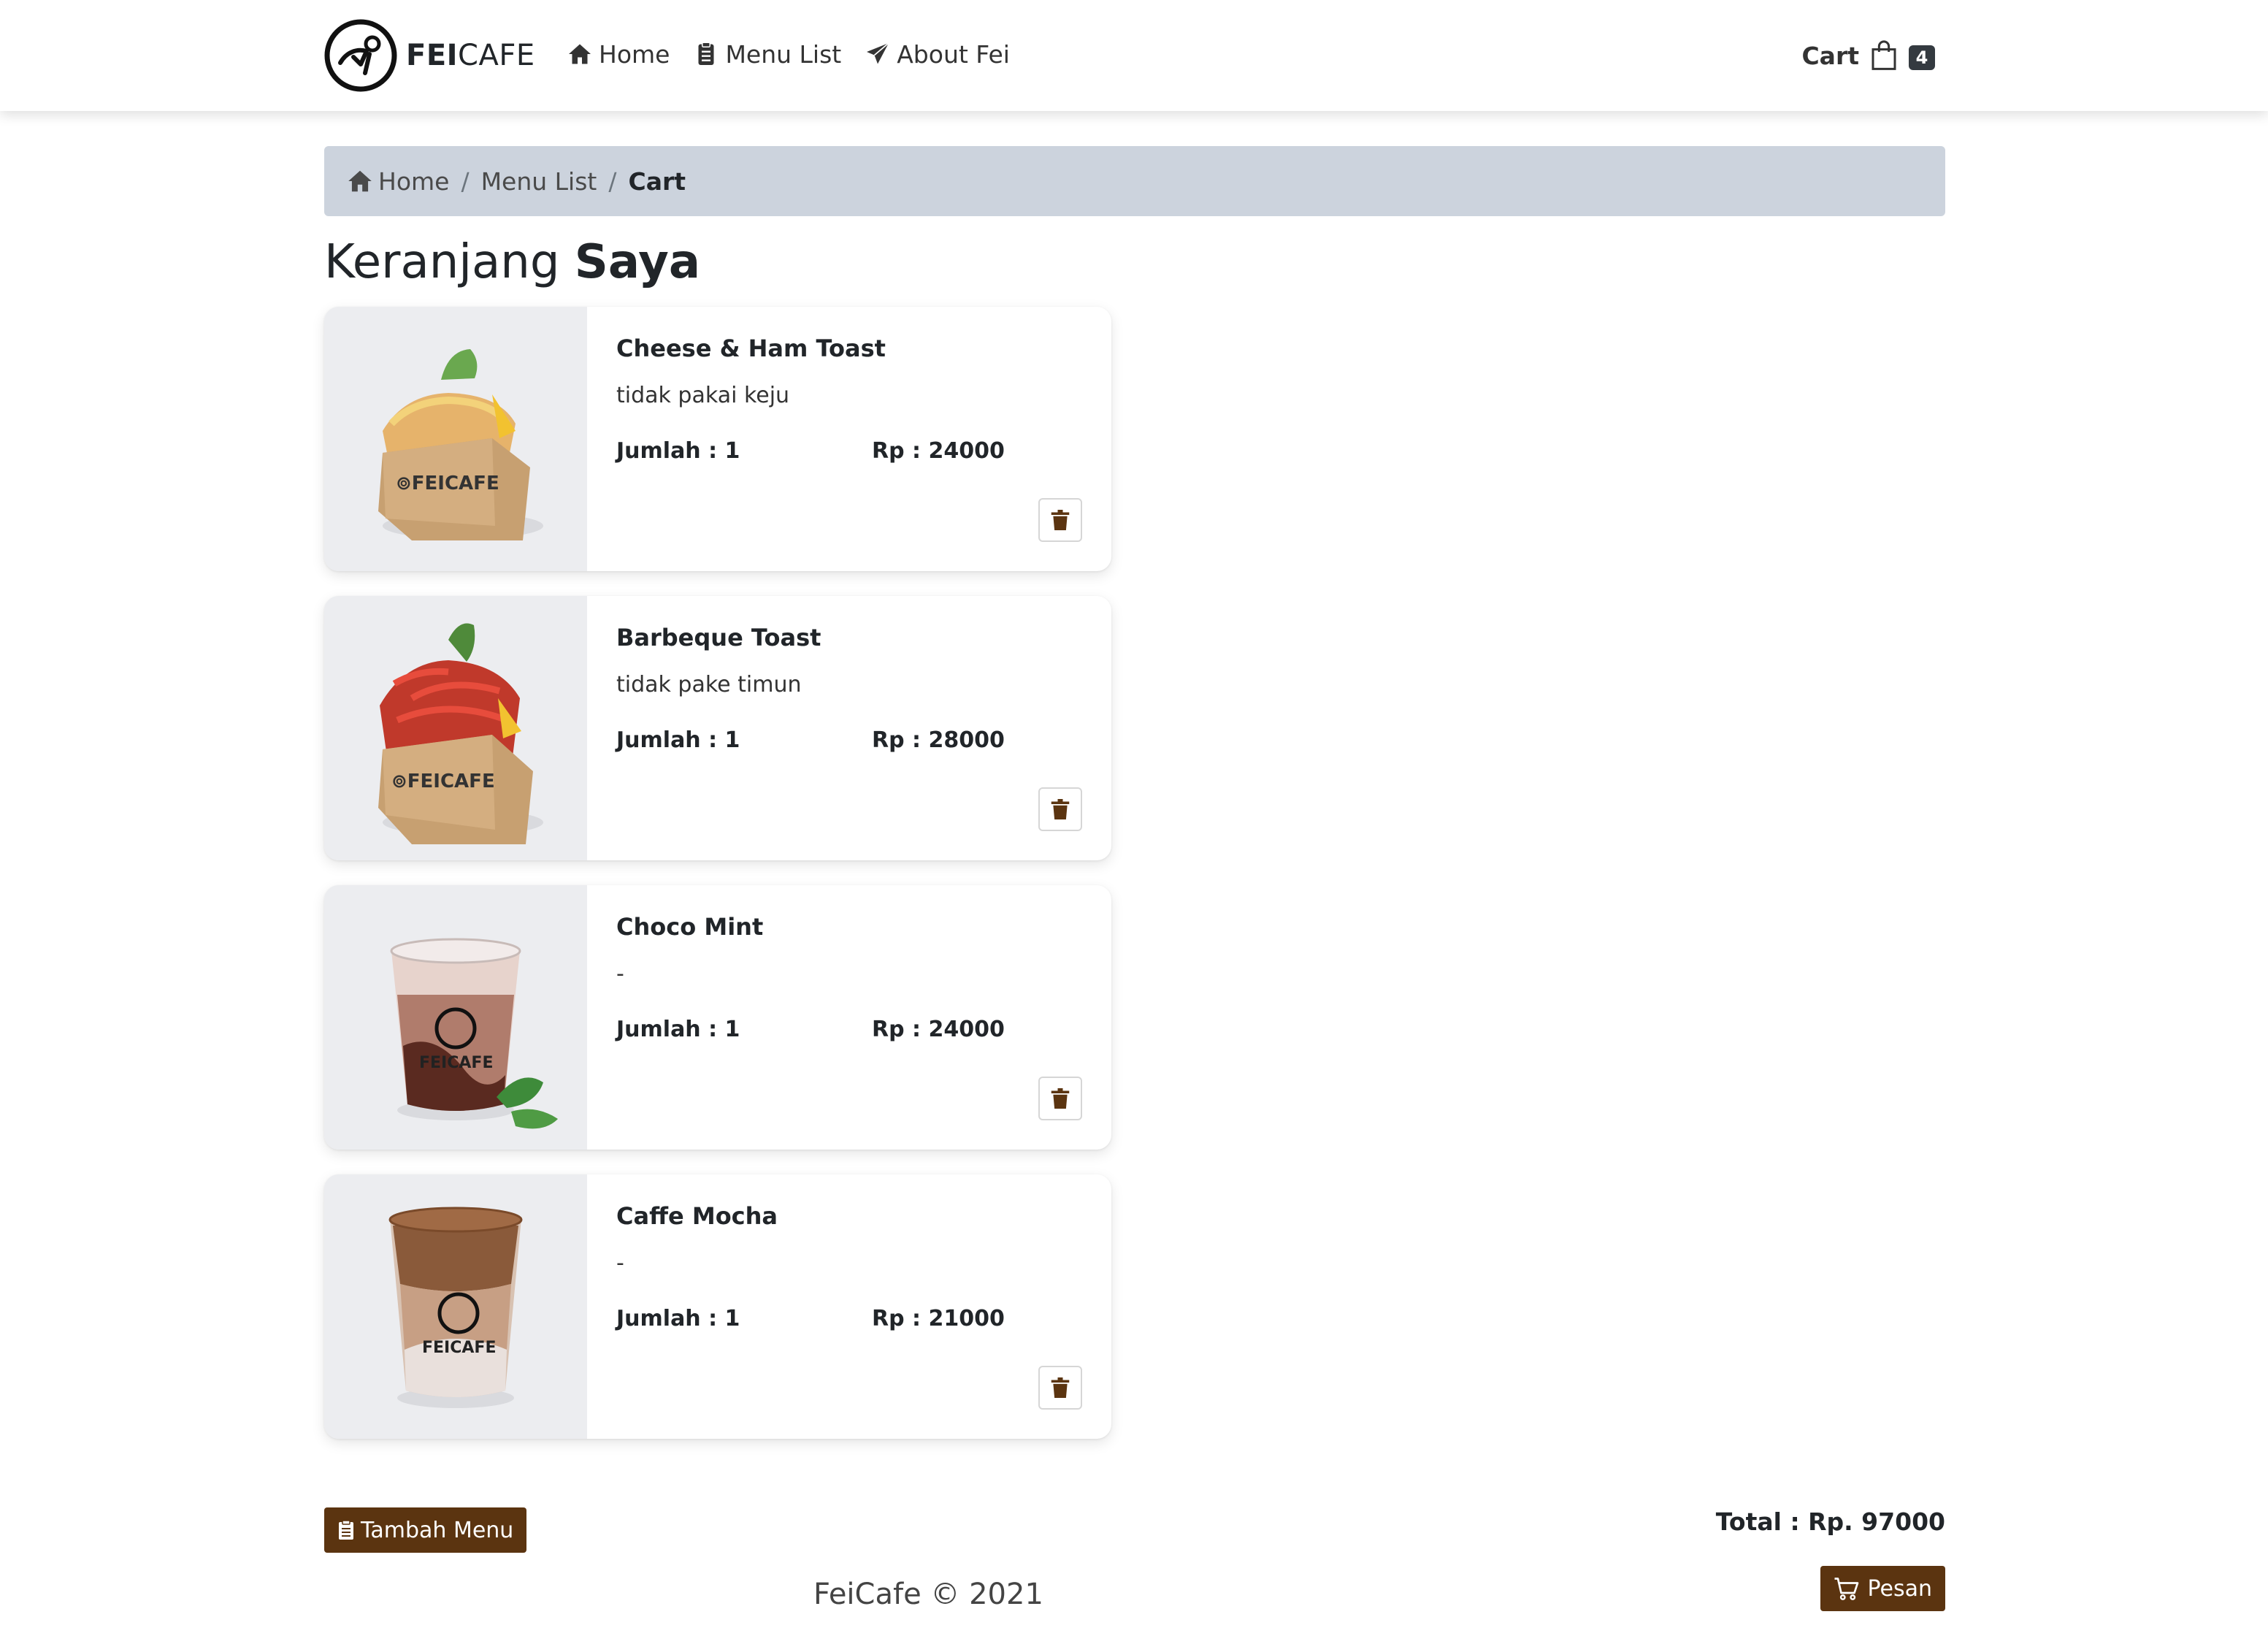 The image size is (2268, 1636). What do you see at coordinates (414, 181) in the screenshot?
I see `breadcrumb-home-label: Home` at bounding box center [414, 181].